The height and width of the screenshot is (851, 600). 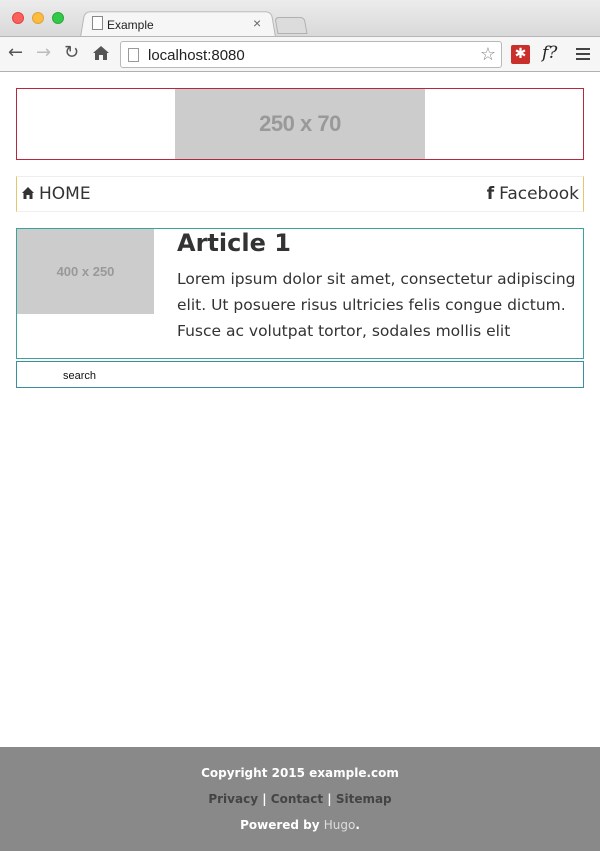 I want to click on close-window-button, so click(x=18, y=18).